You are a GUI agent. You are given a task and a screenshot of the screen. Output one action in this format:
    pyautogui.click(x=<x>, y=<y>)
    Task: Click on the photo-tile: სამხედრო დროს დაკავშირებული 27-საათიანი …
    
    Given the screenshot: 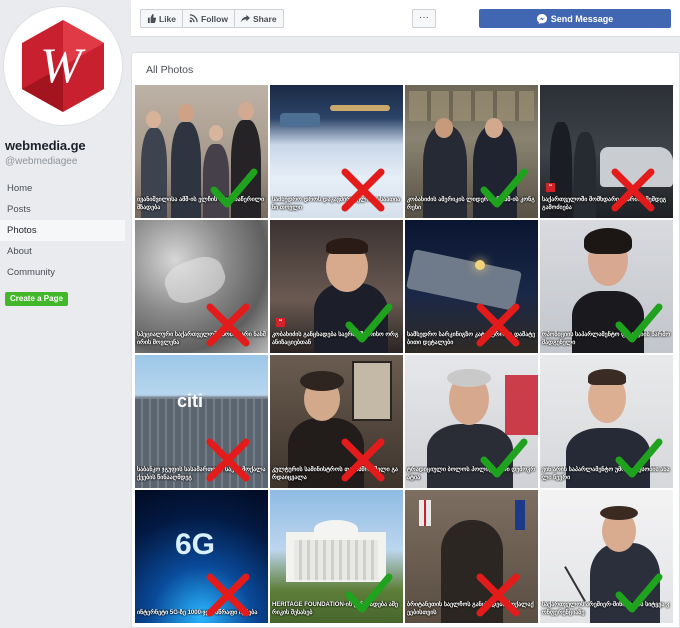 What is the action you would take?
    pyautogui.click(x=336, y=151)
    